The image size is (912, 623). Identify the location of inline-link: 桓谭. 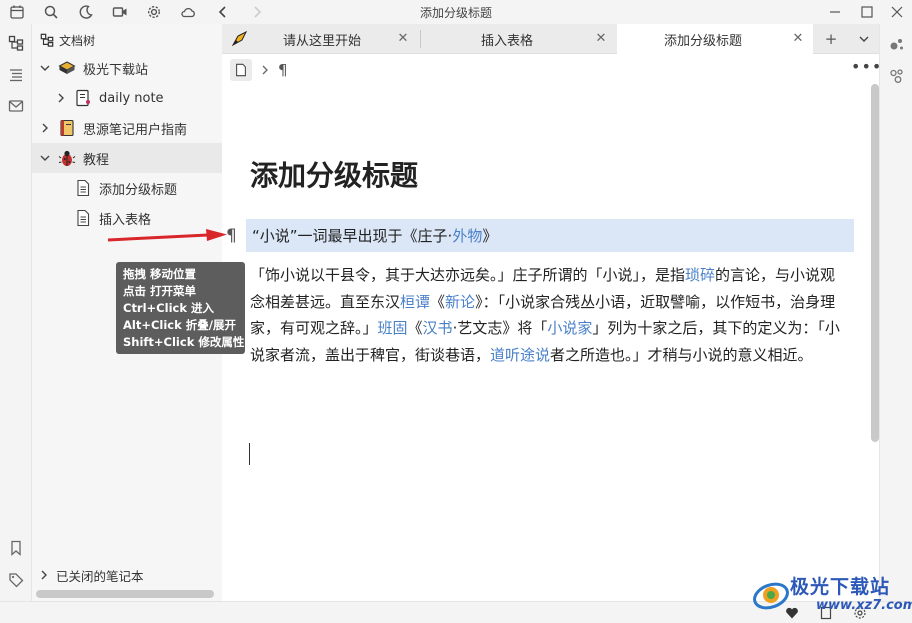
(415, 302).